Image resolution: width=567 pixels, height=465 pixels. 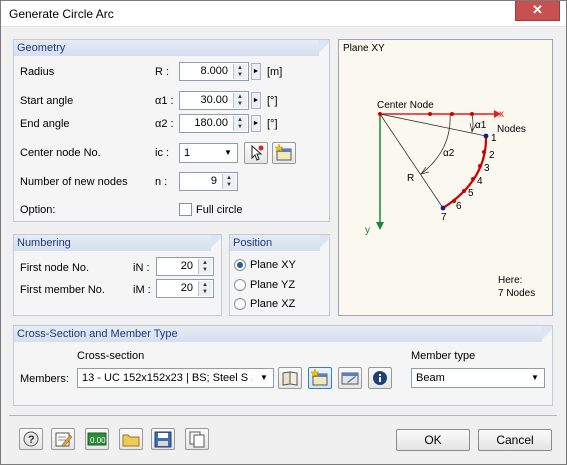 What do you see at coordinates (272, 285) in the screenshot?
I see `plane-yz-label: Plane YZ` at bounding box center [272, 285].